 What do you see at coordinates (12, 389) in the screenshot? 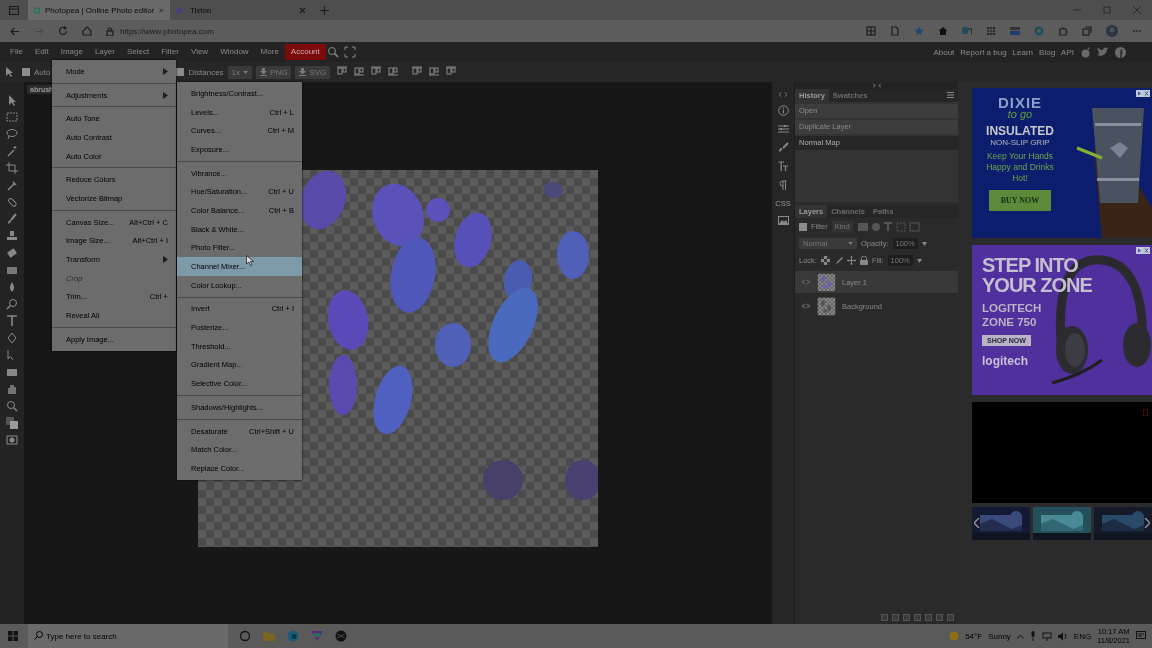
I see `hand-icon` at bounding box center [12, 389].